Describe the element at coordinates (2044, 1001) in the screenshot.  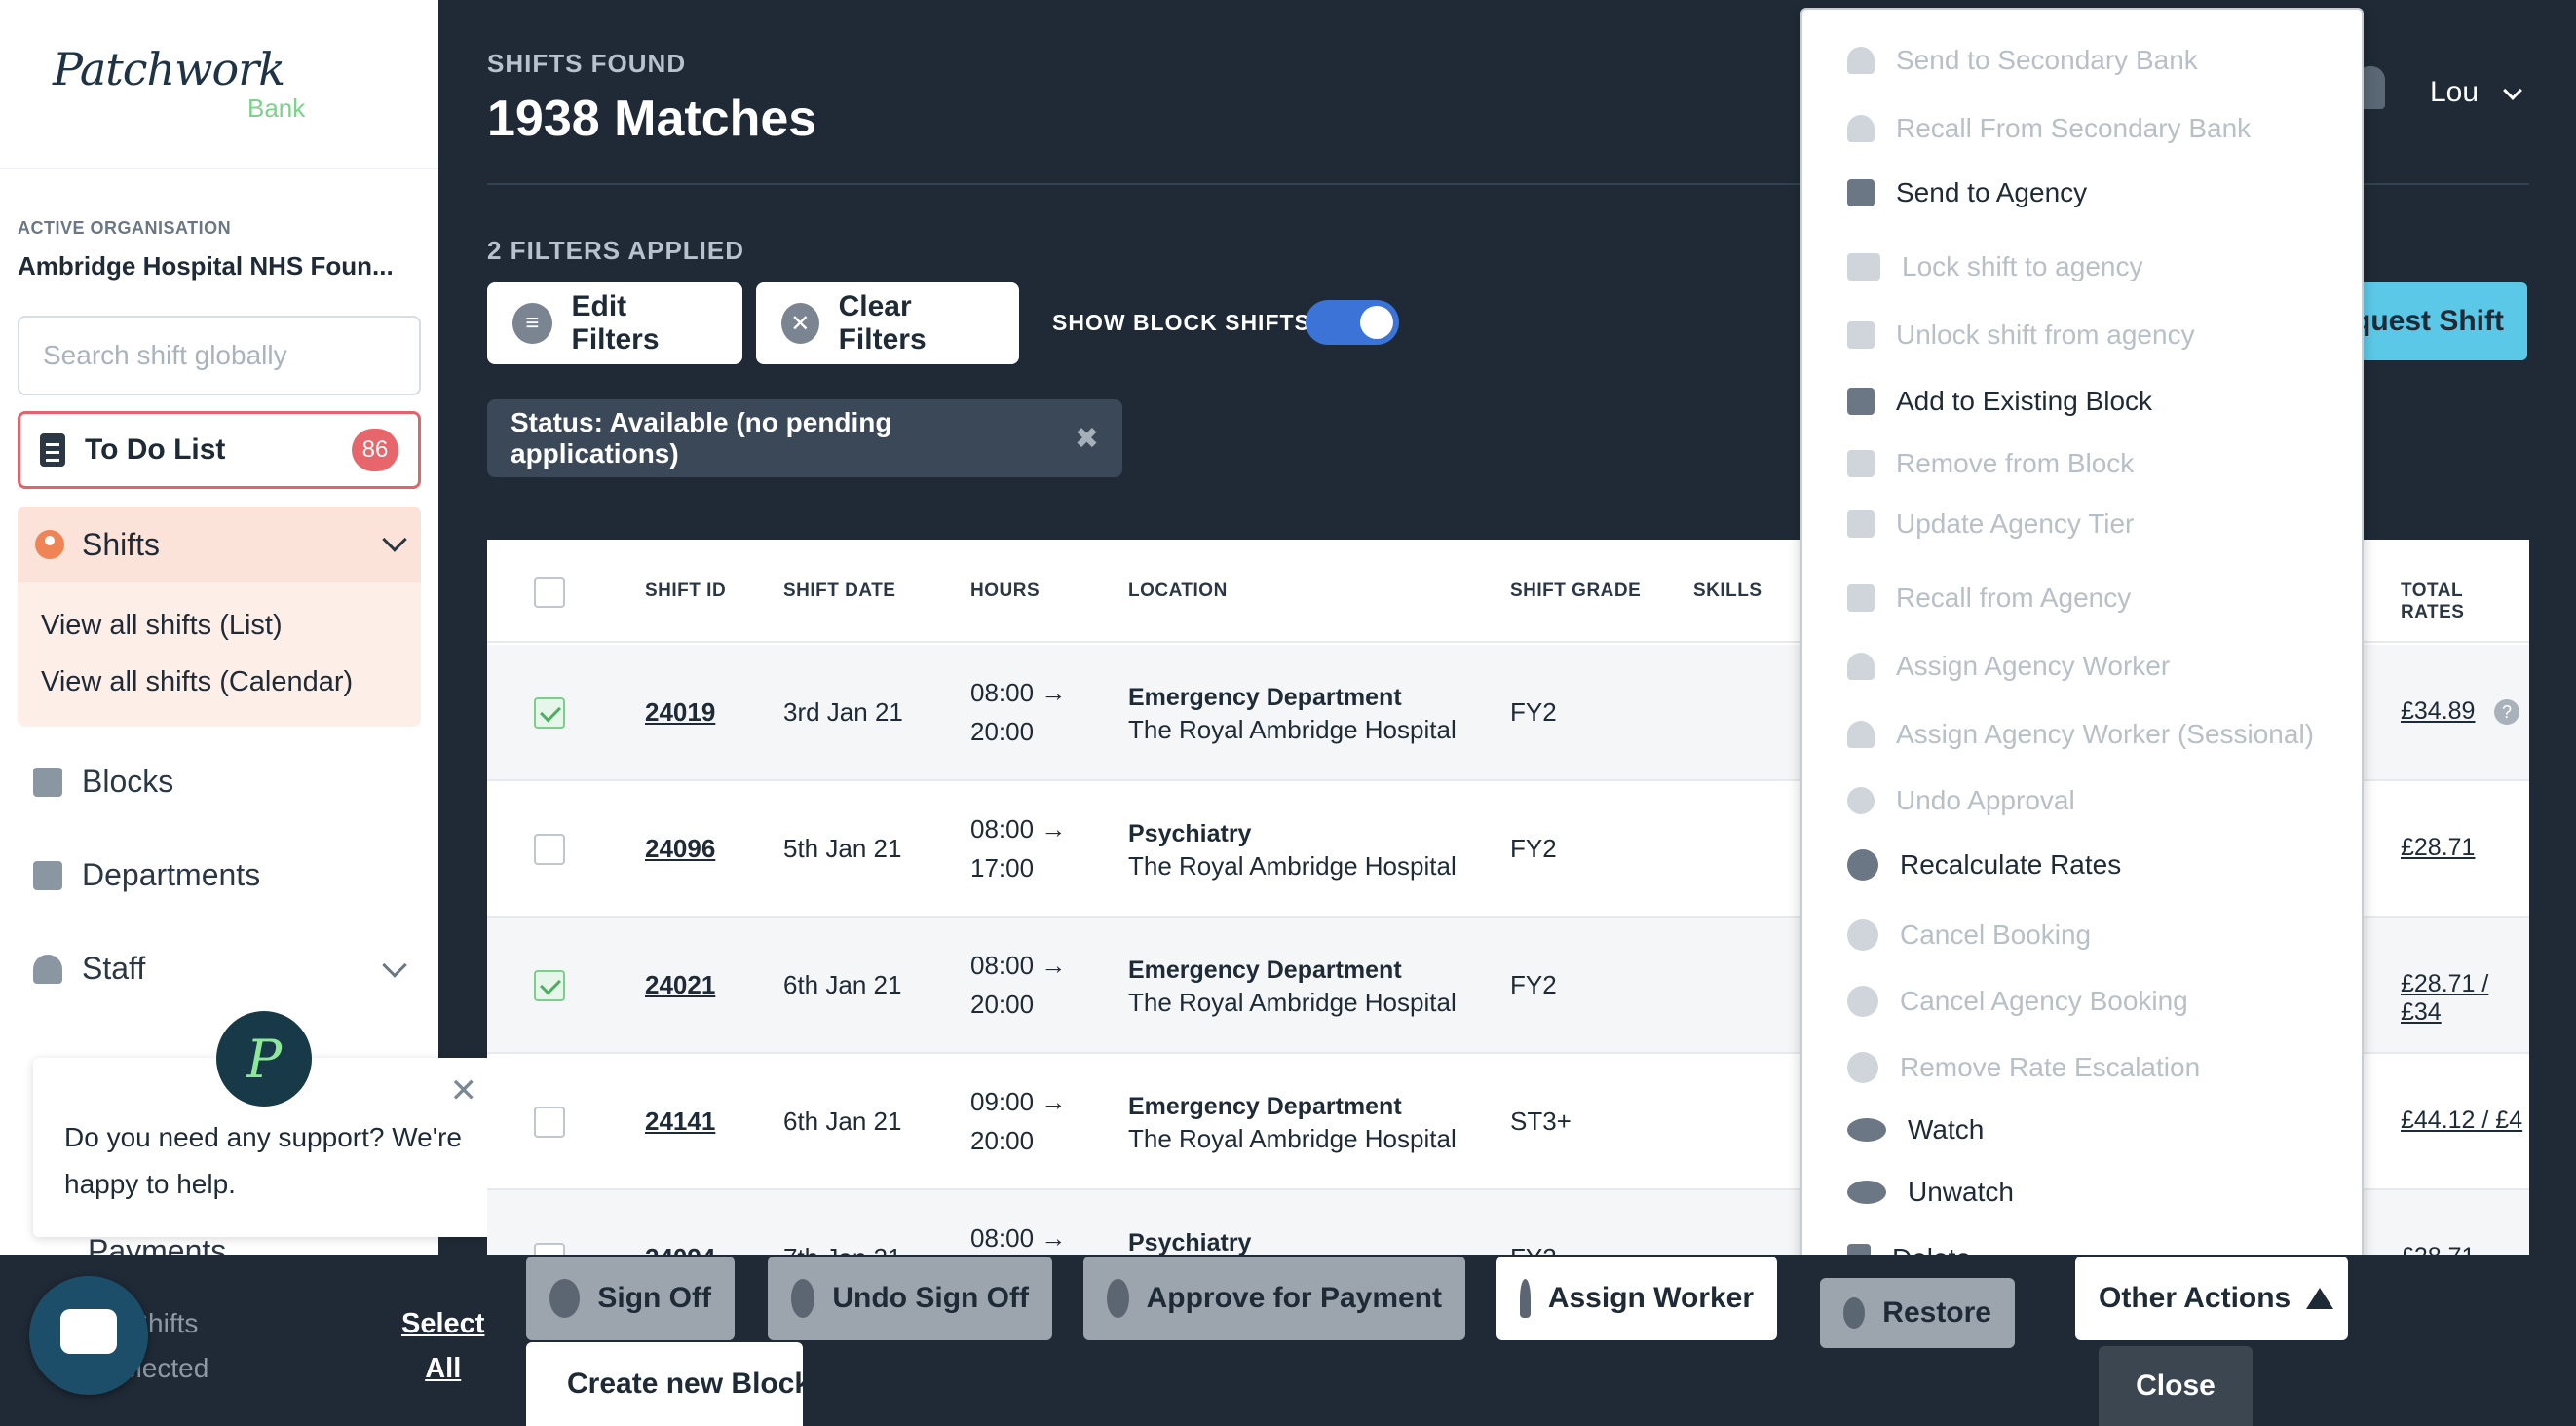
I see `menu-item-label: Cancel Agency Booking` at that location.